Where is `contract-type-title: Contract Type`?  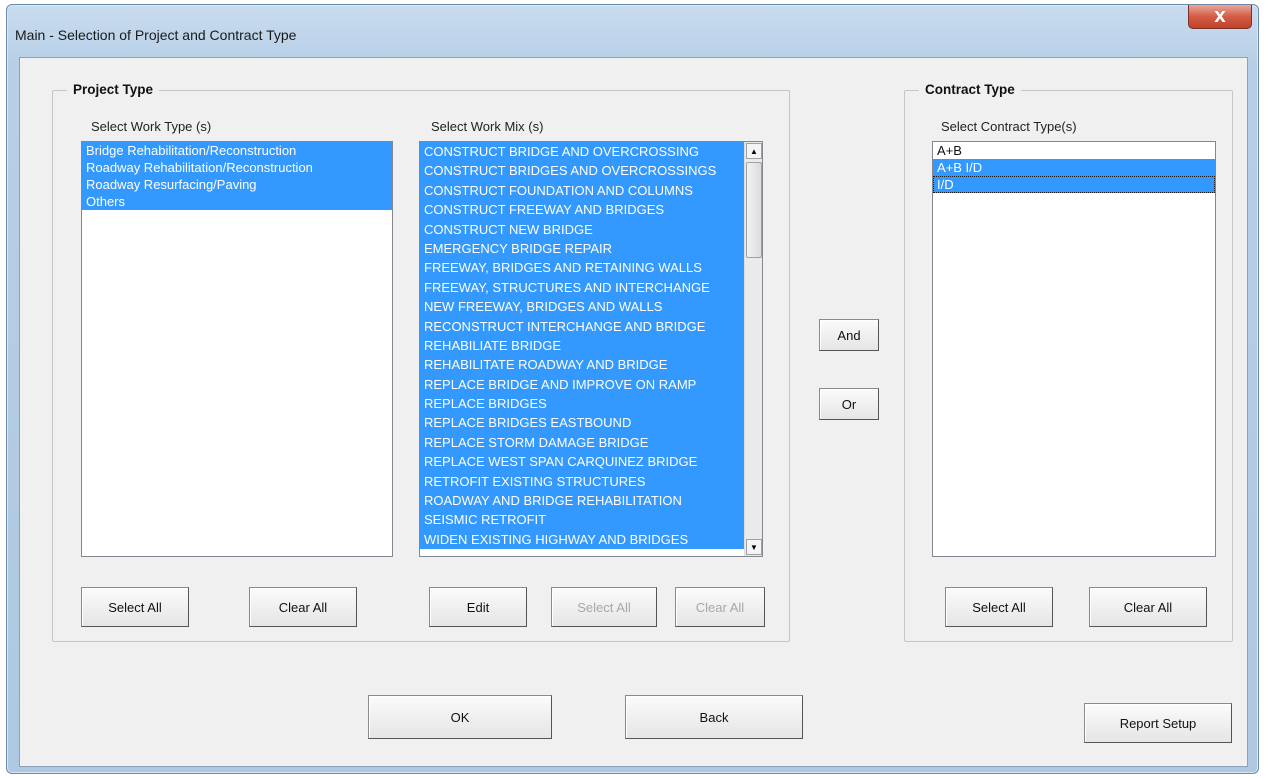
contract-type-title: Contract Type is located at coordinates (970, 89).